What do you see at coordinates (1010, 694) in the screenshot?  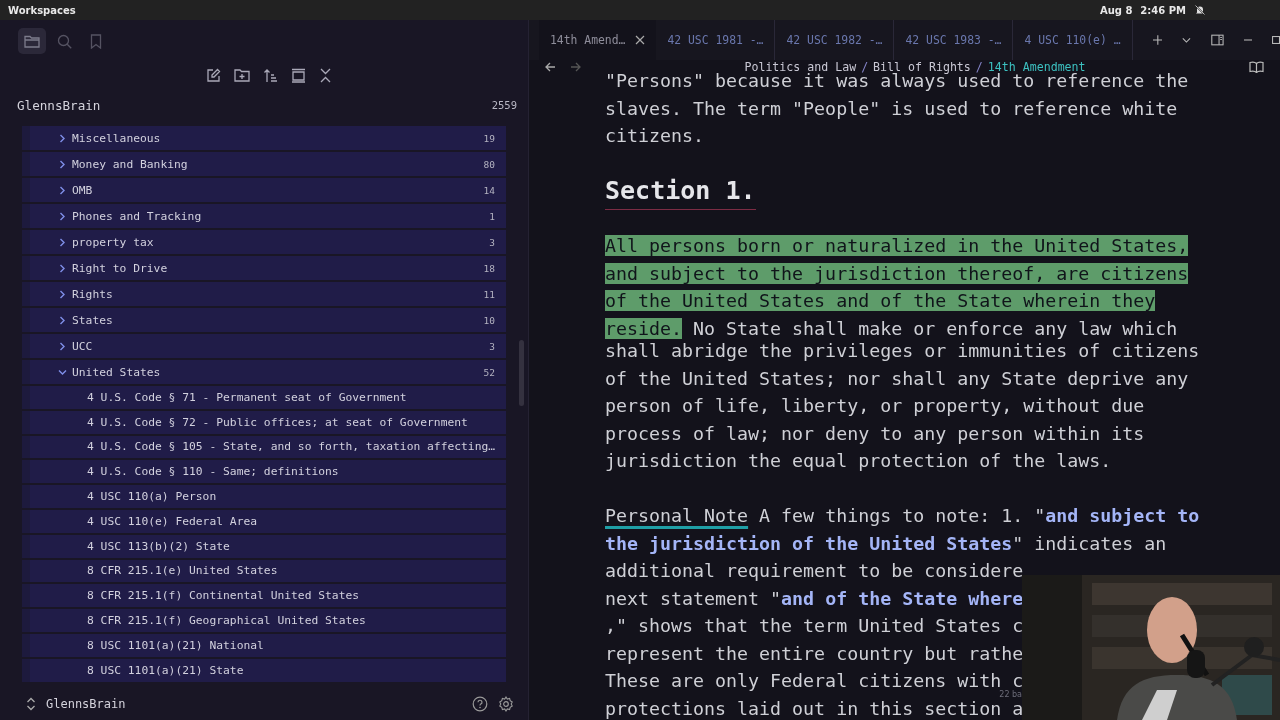 I see `word-count-text: 22 ba` at bounding box center [1010, 694].